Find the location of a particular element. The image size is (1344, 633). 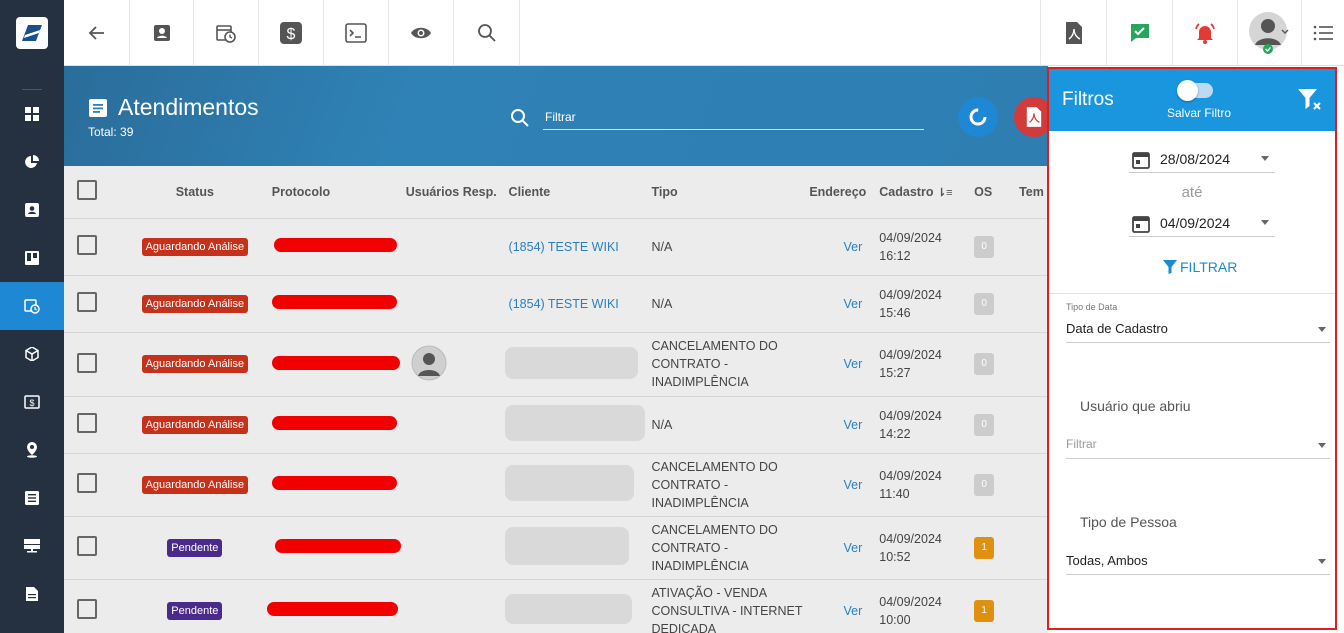

list-document-icon is located at coordinates (98, 107).